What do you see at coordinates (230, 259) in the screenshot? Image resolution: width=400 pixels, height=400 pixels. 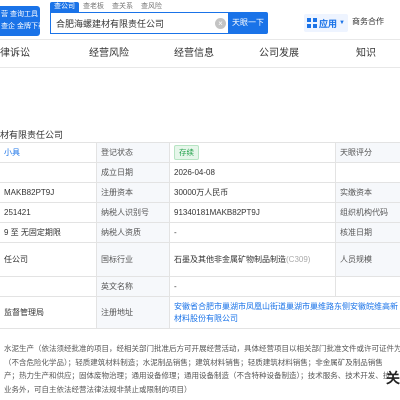 I see `industry-value: 石墨及其他非金属矿物制品制造` at bounding box center [230, 259].